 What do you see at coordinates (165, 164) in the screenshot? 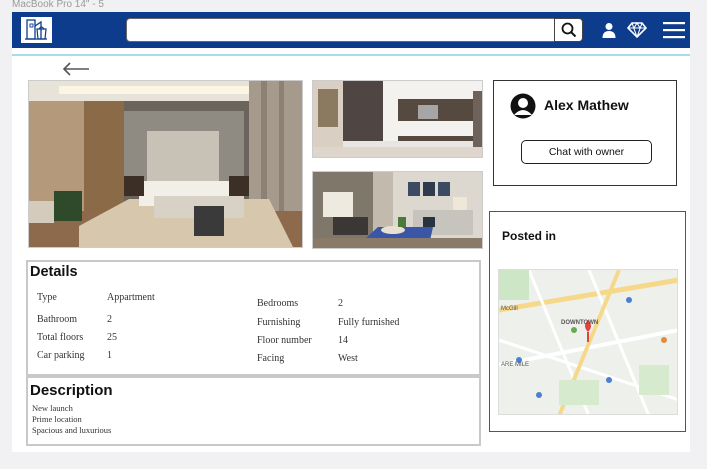
I see `photo-bedroom` at bounding box center [165, 164].